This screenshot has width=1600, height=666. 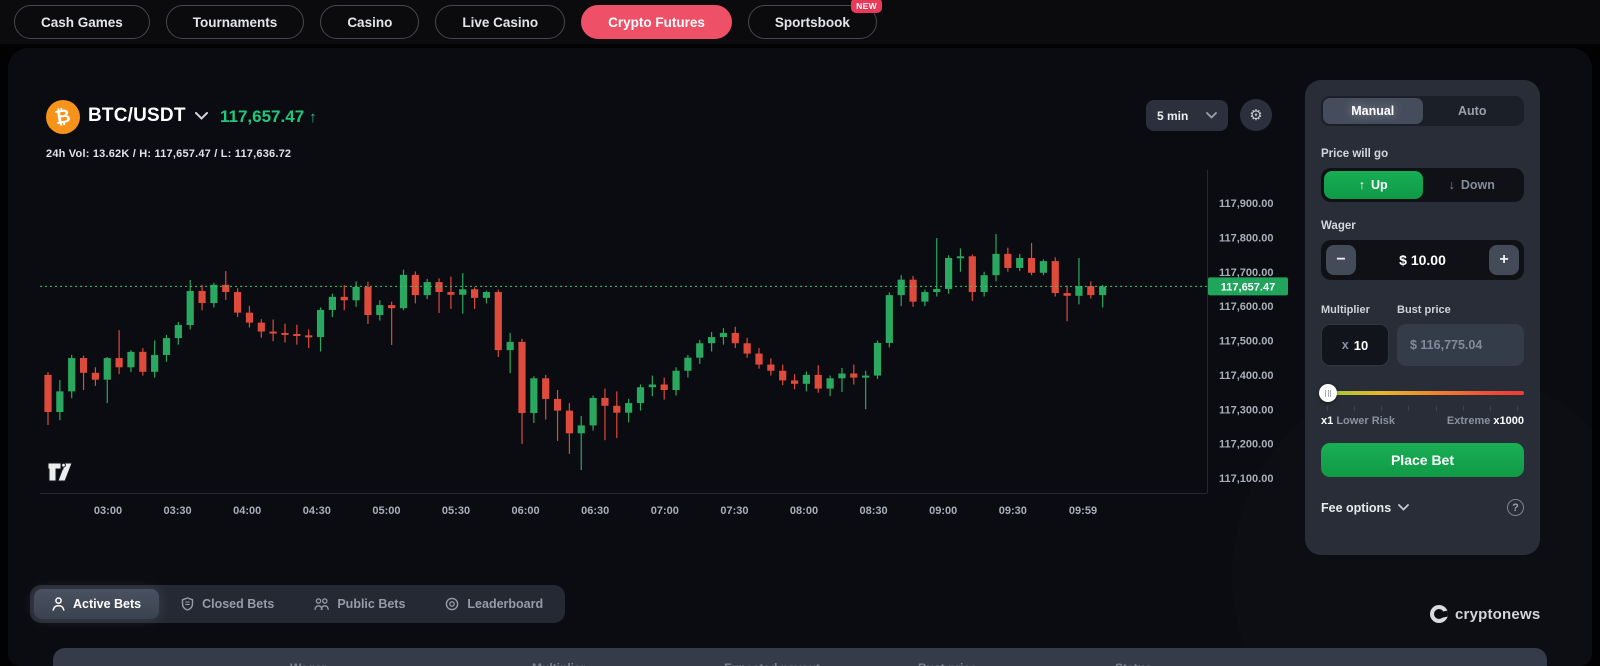 I want to click on tab-active-bets: Active Bets, so click(x=97, y=604).